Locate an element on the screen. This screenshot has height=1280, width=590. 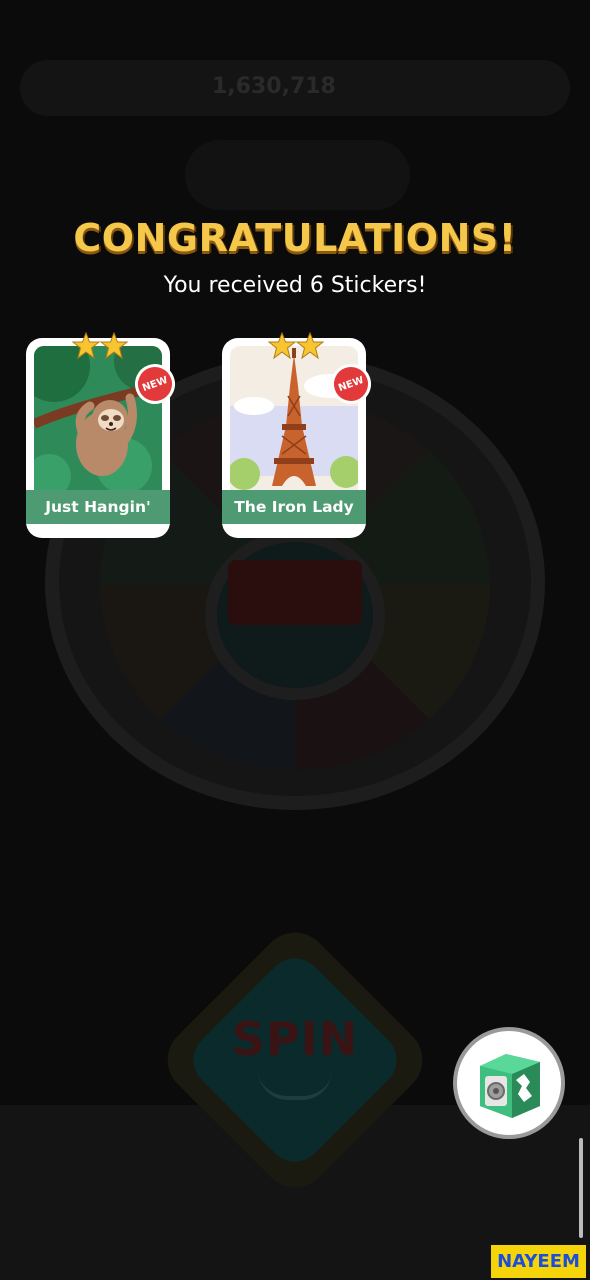
sticker-card-the-iron-lady: The Iron Lady NEW is located at coordinates (299, 435).